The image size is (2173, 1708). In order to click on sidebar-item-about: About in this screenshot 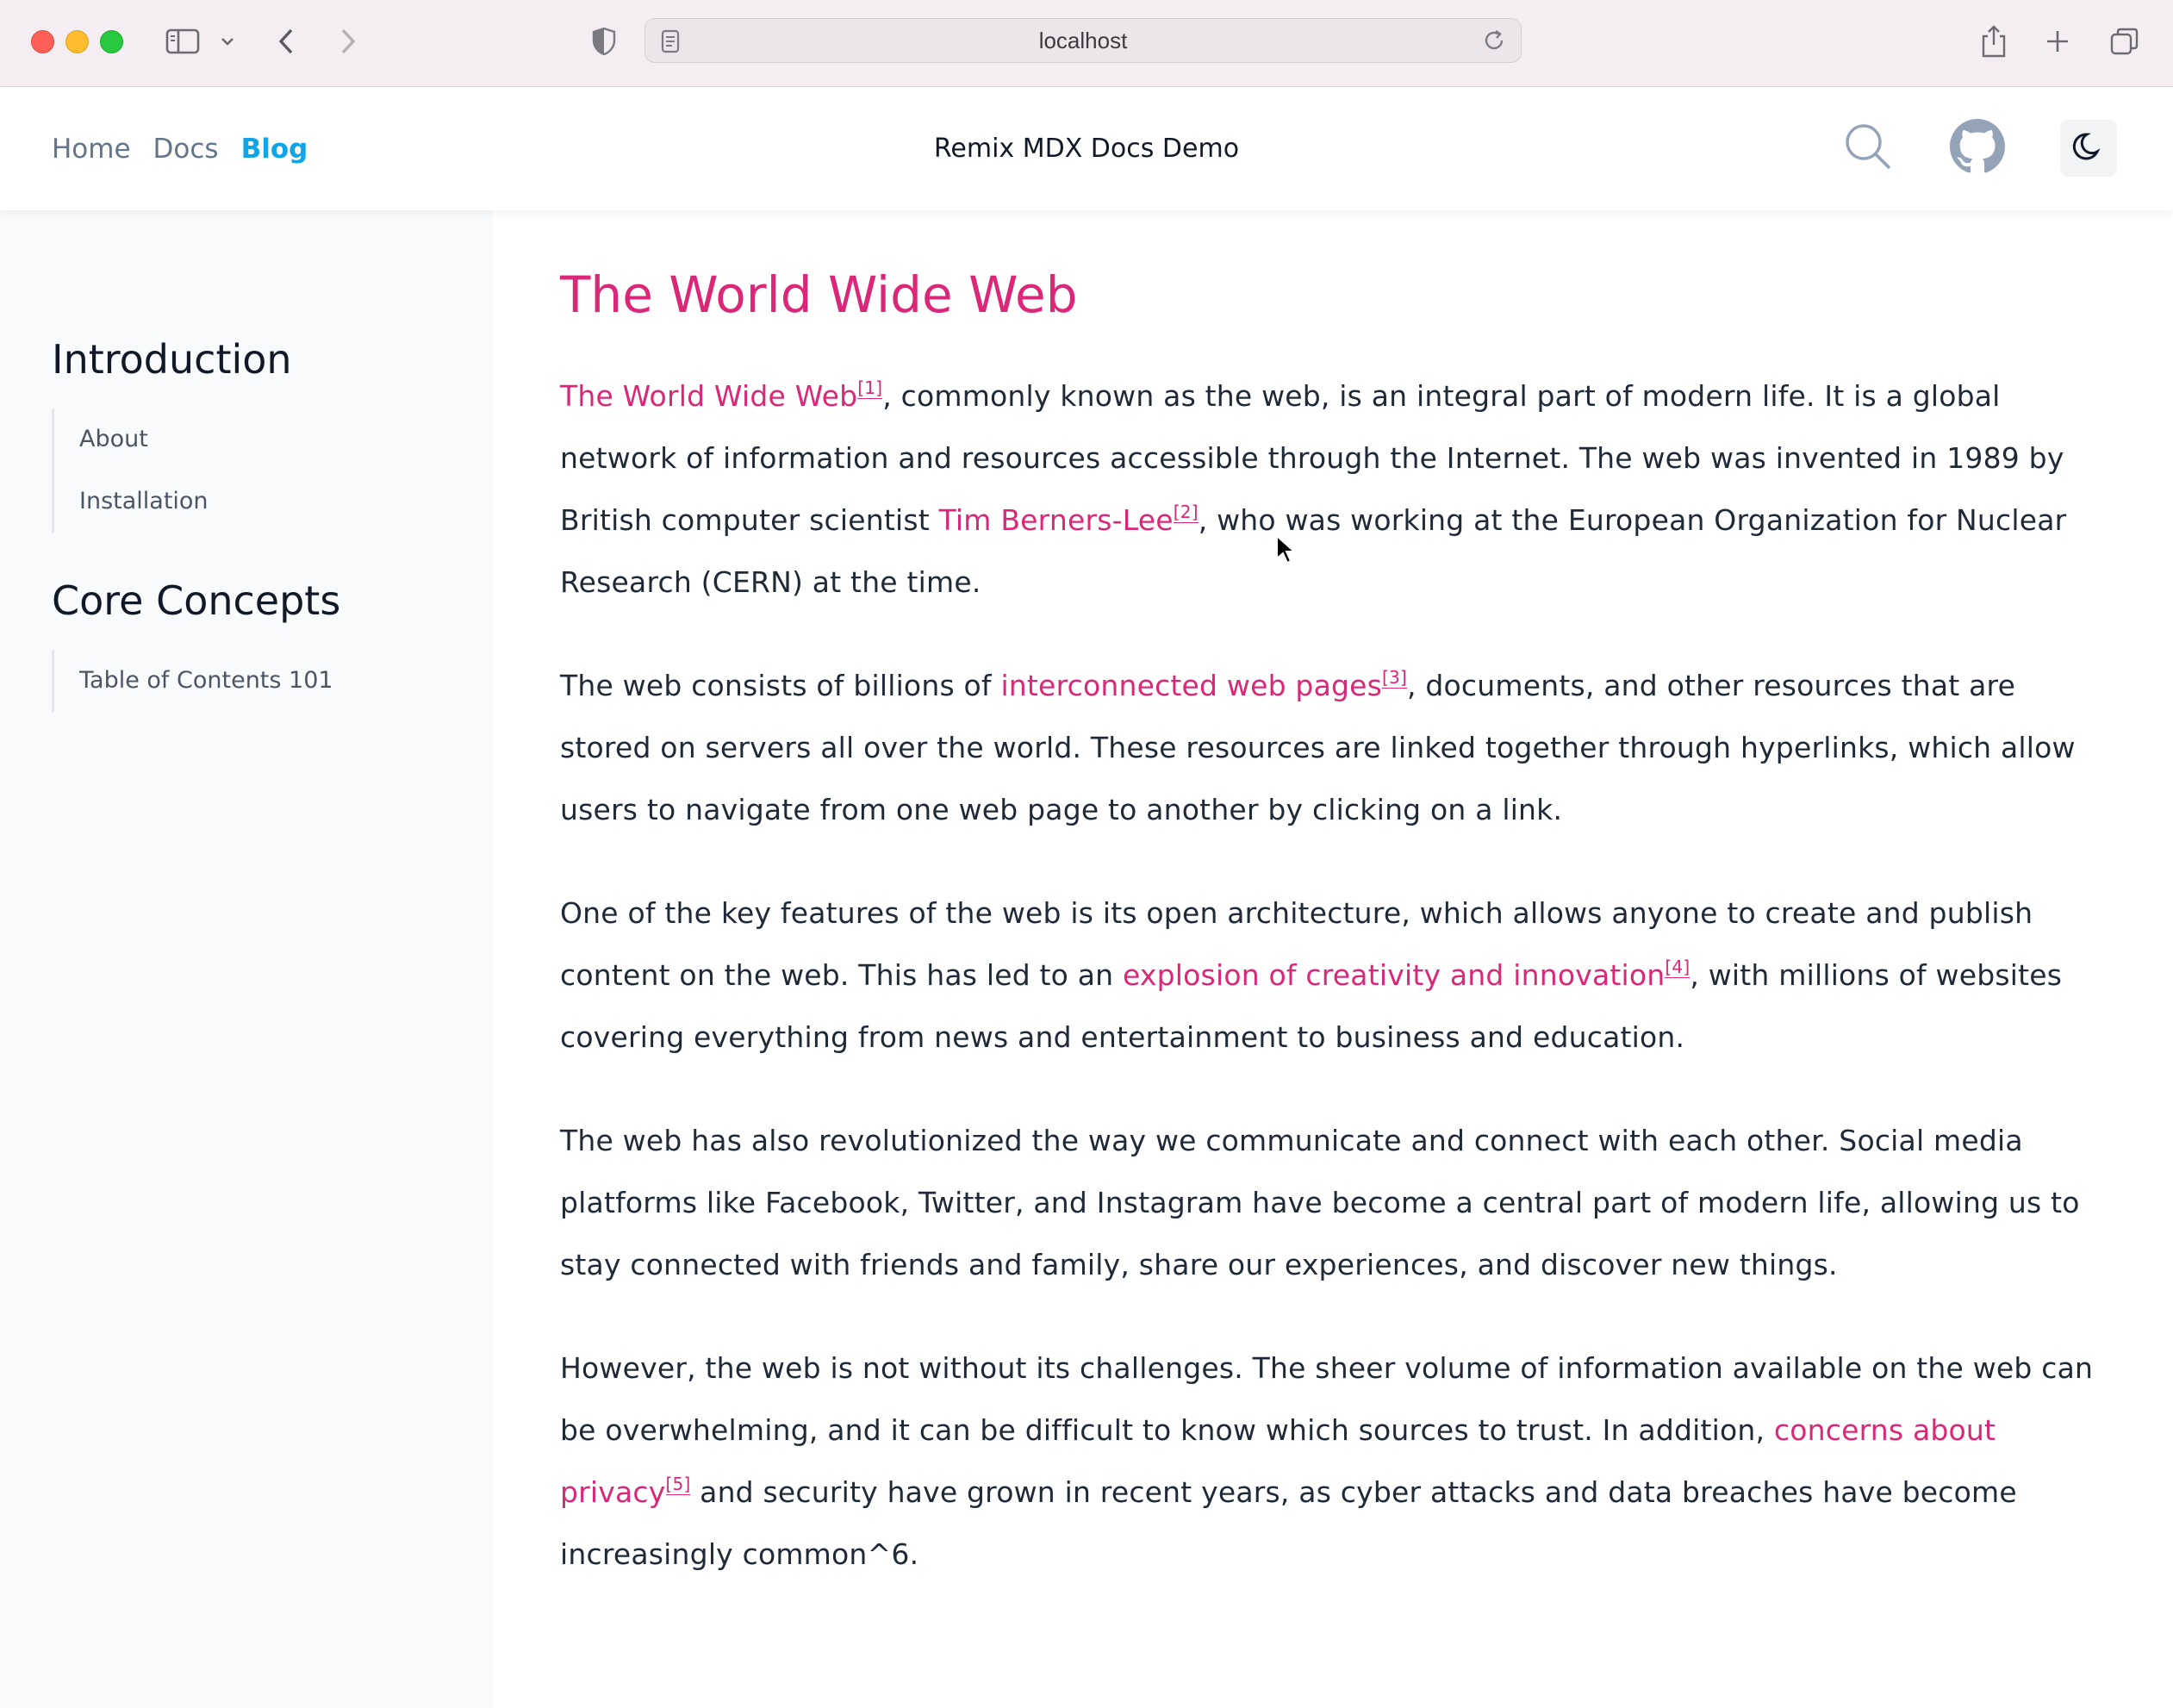, I will do `click(173, 440)`.